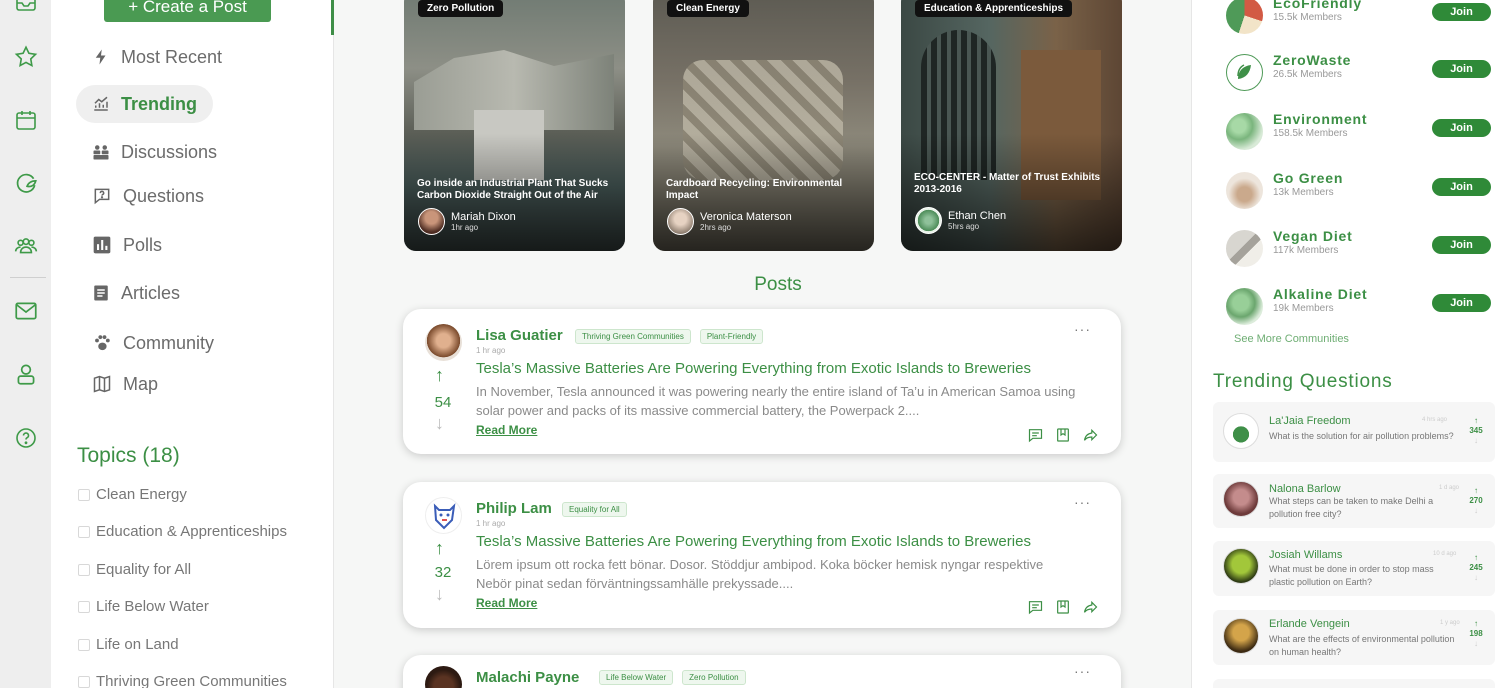 Image resolution: width=1512 pixels, height=688 pixels. Describe the element at coordinates (1310, 421) in the screenshot. I see `question-author: La'Jaia Freedom` at that location.